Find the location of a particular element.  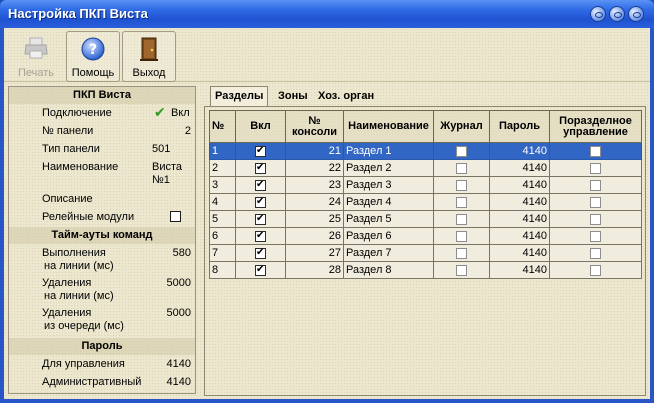

row-name: Раздел 4 is located at coordinates (388, 202).